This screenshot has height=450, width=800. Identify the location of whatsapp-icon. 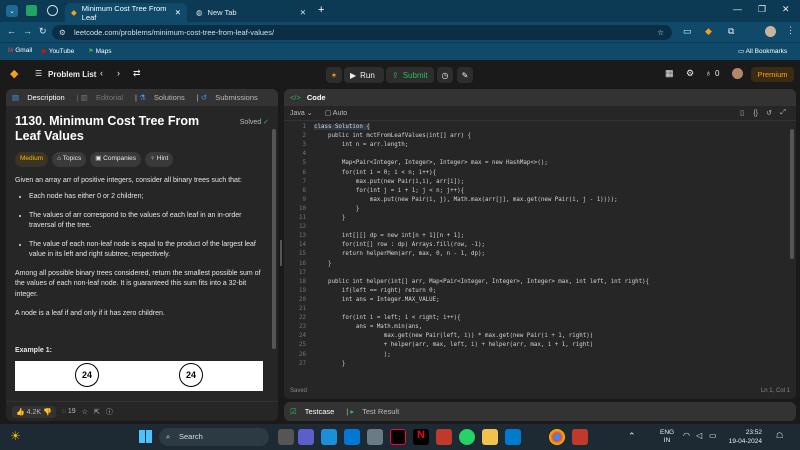
(467, 437).